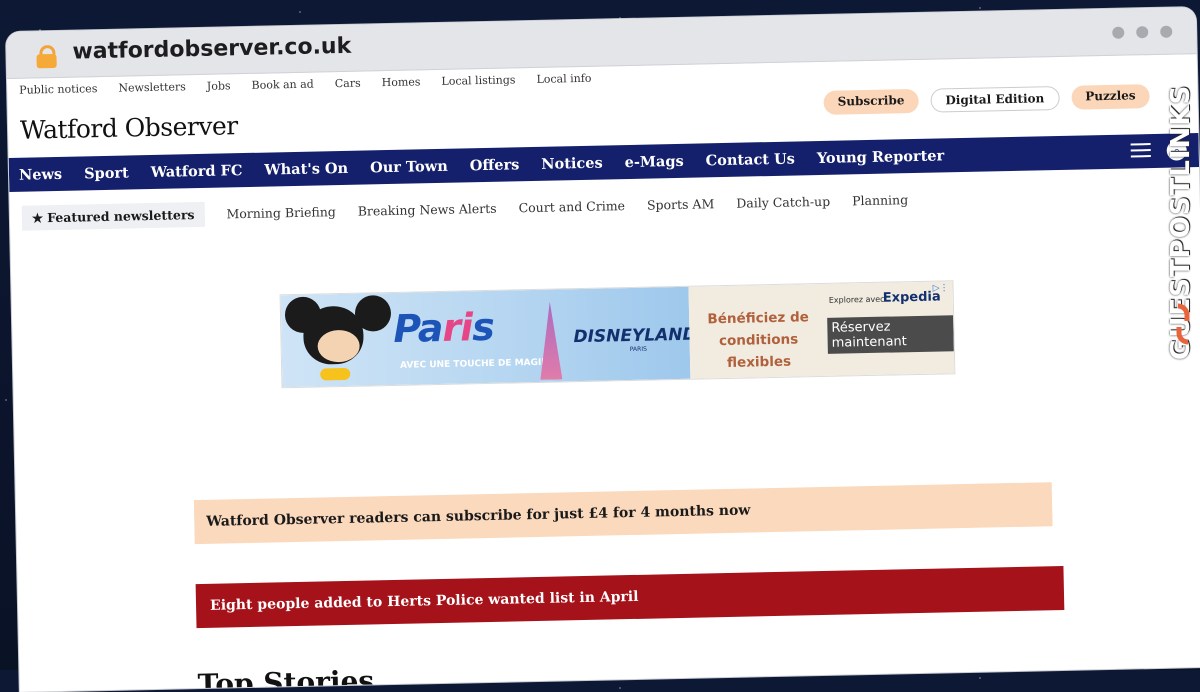 Image resolution: width=1200 pixels, height=692 pixels. I want to click on ad-explore-text: Explorez avec, so click(856, 299).